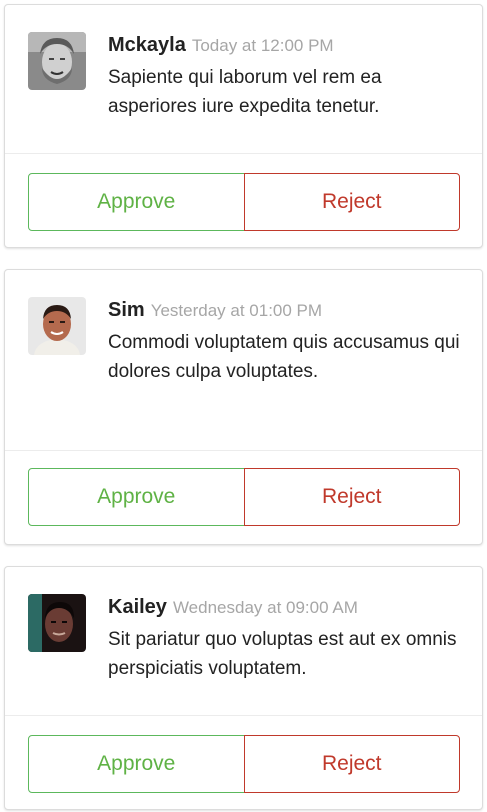  I want to click on author-name: Sim, so click(126, 310).